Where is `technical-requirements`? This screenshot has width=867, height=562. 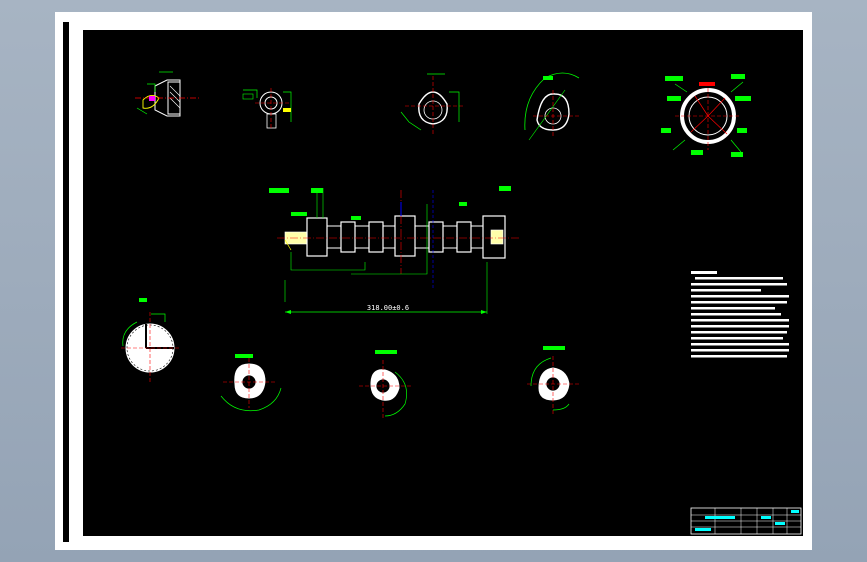
technical-requirements is located at coordinates (740, 314).